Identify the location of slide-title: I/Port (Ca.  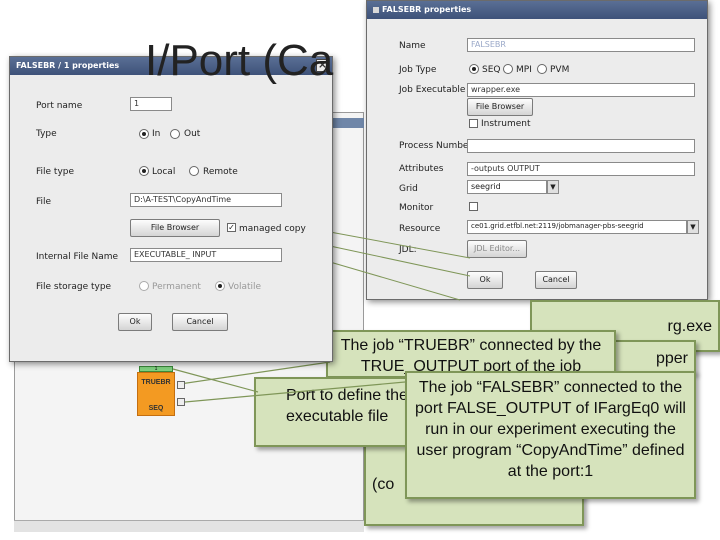
(239, 60).